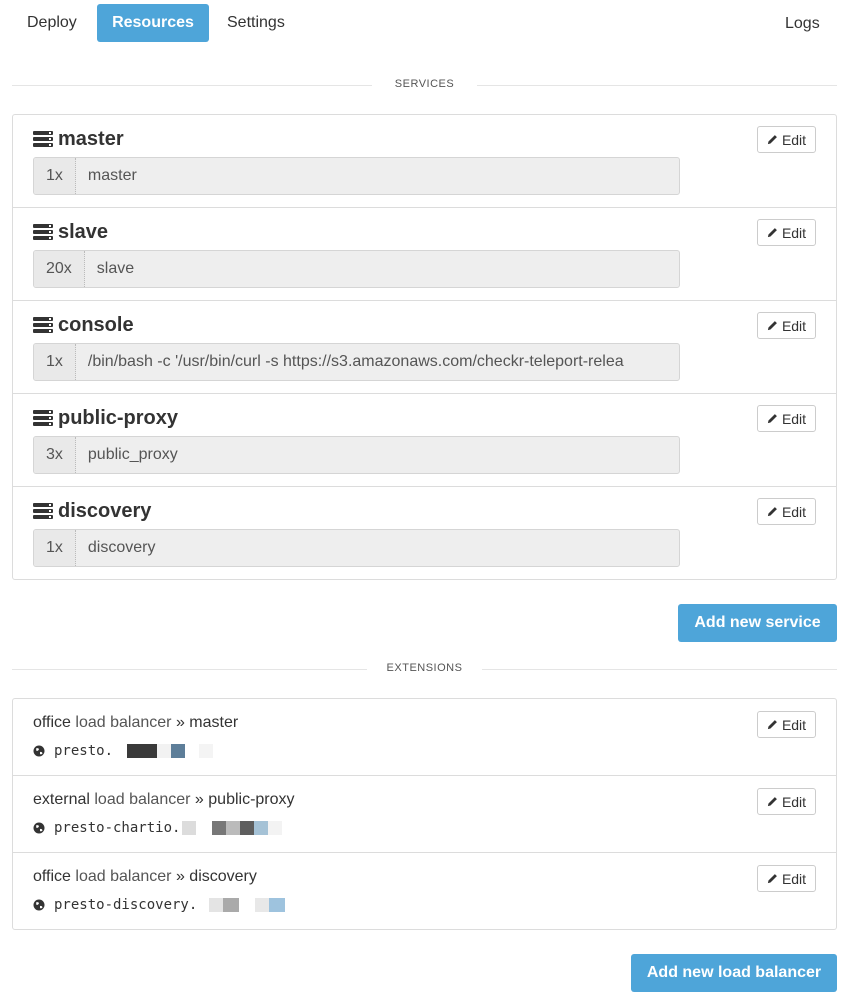 This screenshot has height=1003, width=859. I want to click on service-command: 3x public_proxy, so click(356, 455).